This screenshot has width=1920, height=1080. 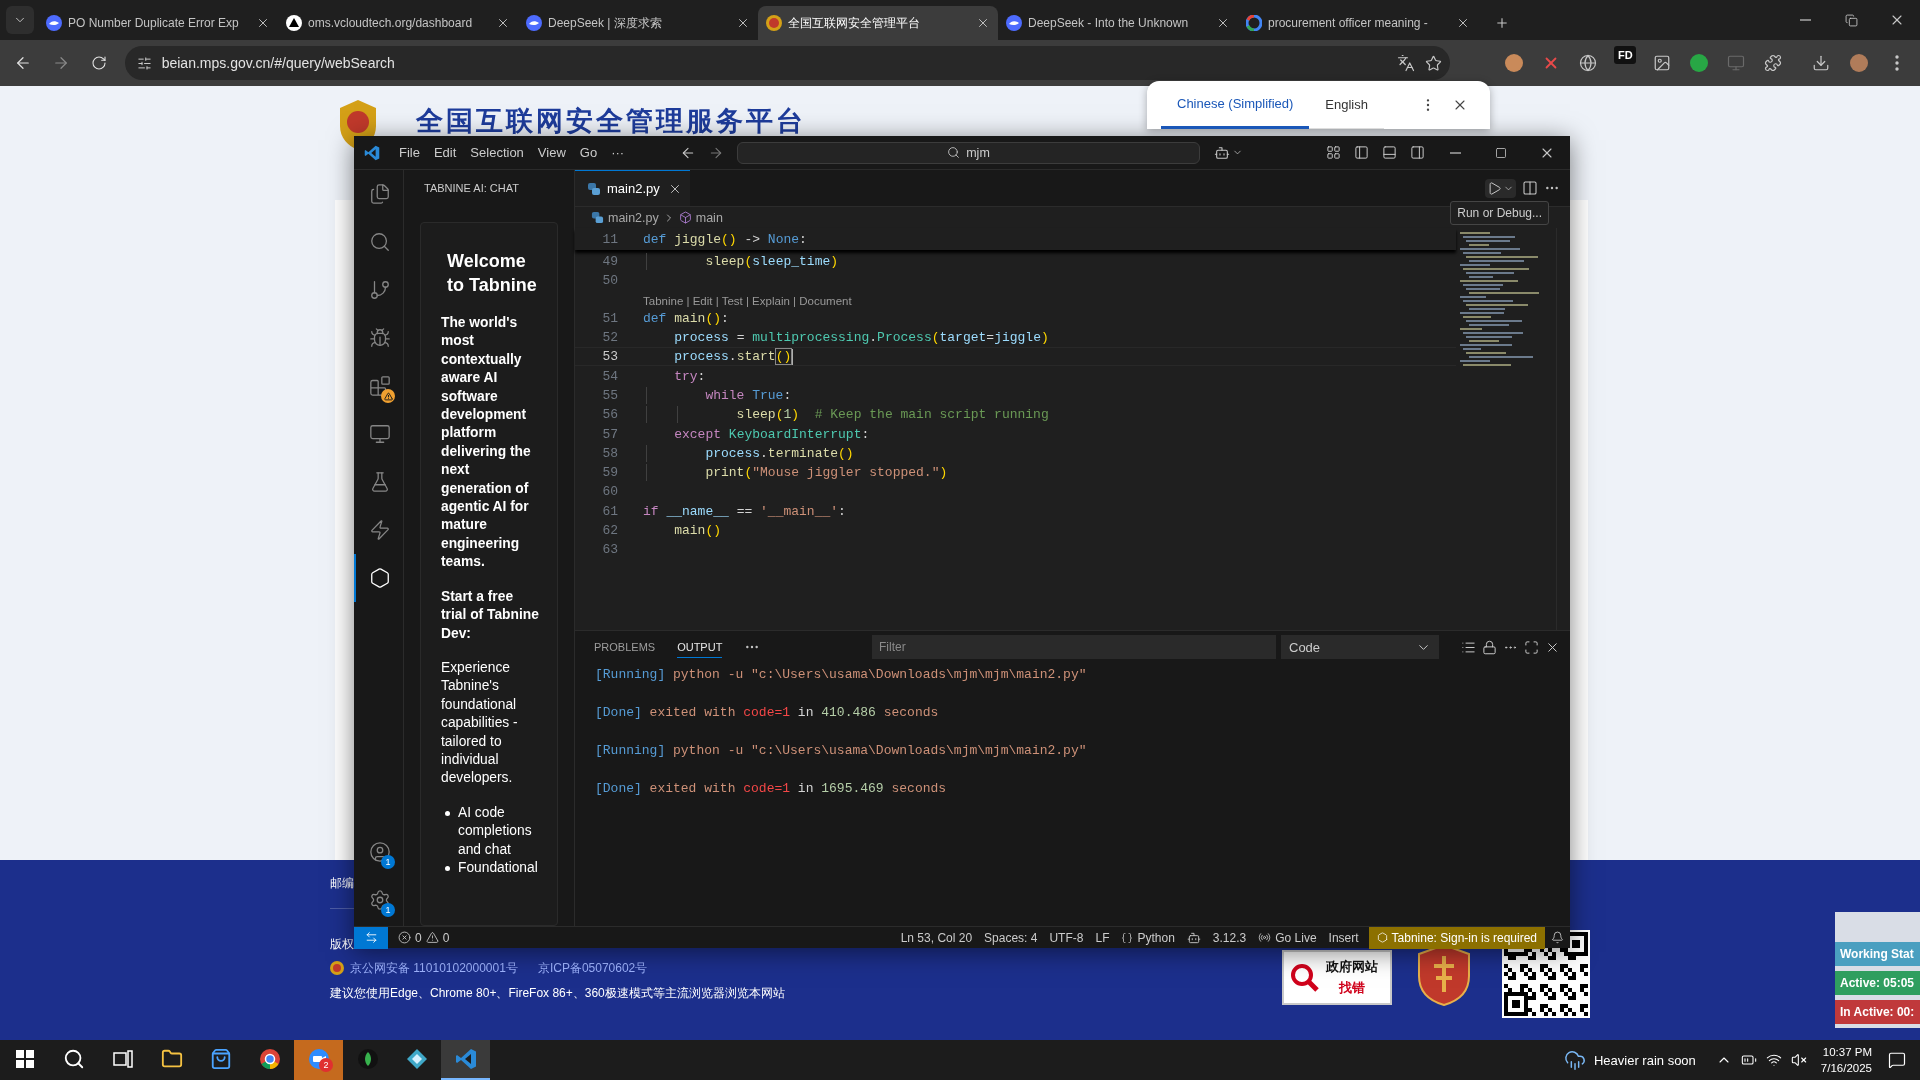 I want to click on files-icon, so click(x=379, y=194).